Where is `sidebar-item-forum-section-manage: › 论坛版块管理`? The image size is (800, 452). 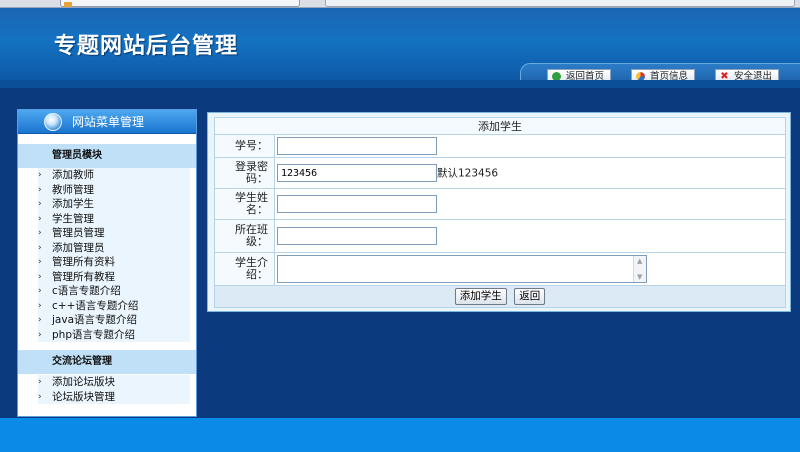
sidebar-item-forum-section-manage: › 论坛版块管理 is located at coordinates (114, 397).